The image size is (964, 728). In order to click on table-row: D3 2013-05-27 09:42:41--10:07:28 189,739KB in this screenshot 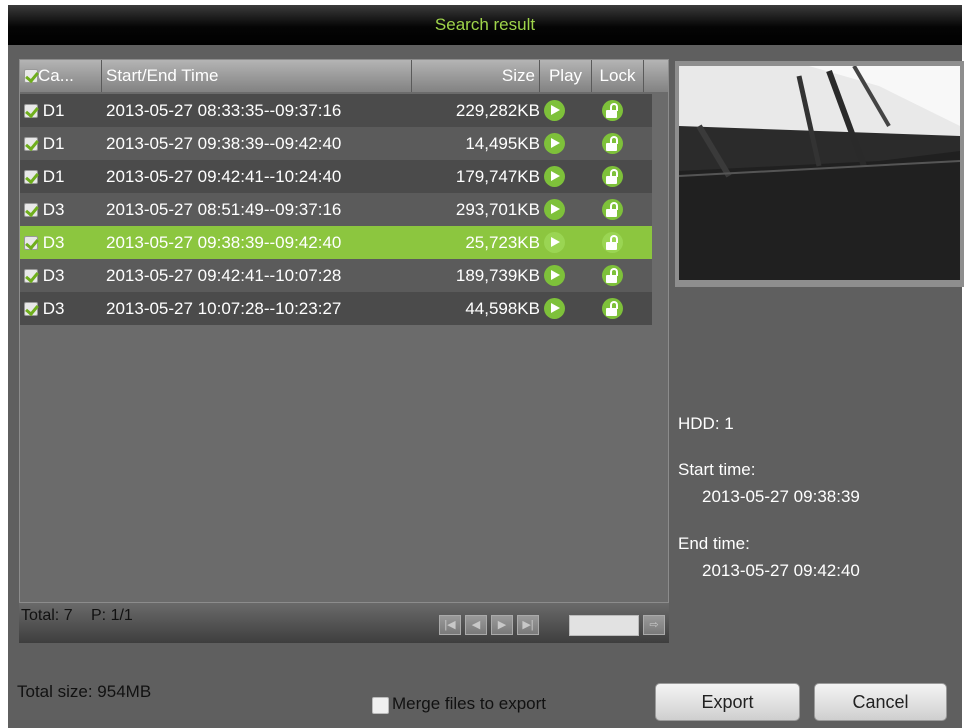, I will do `click(336, 275)`.